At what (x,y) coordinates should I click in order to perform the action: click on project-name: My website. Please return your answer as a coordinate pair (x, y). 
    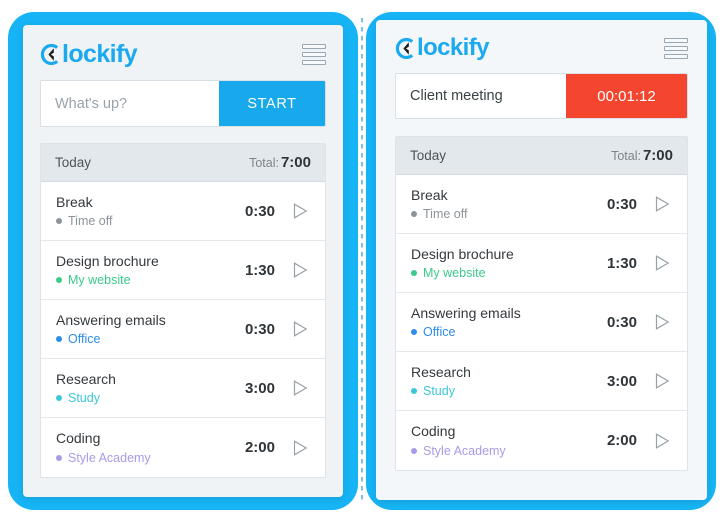
    Looking at the image, I should click on (454, 273).